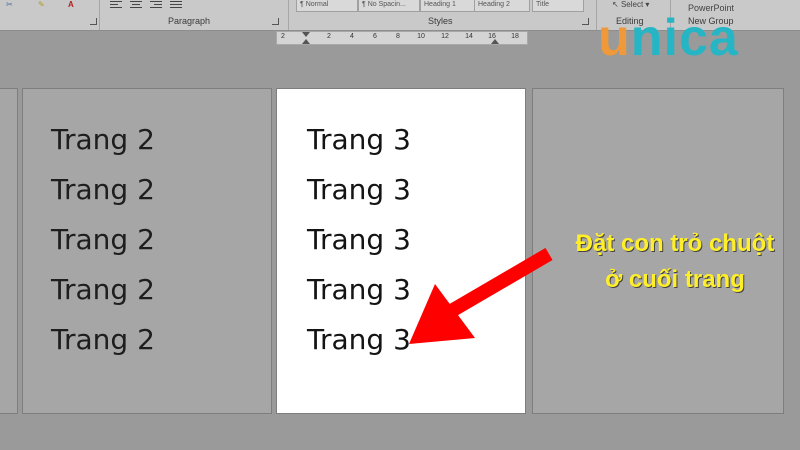 The image size is (800, 450). I want to click on logo-letter-u: u, so click(614, 38).